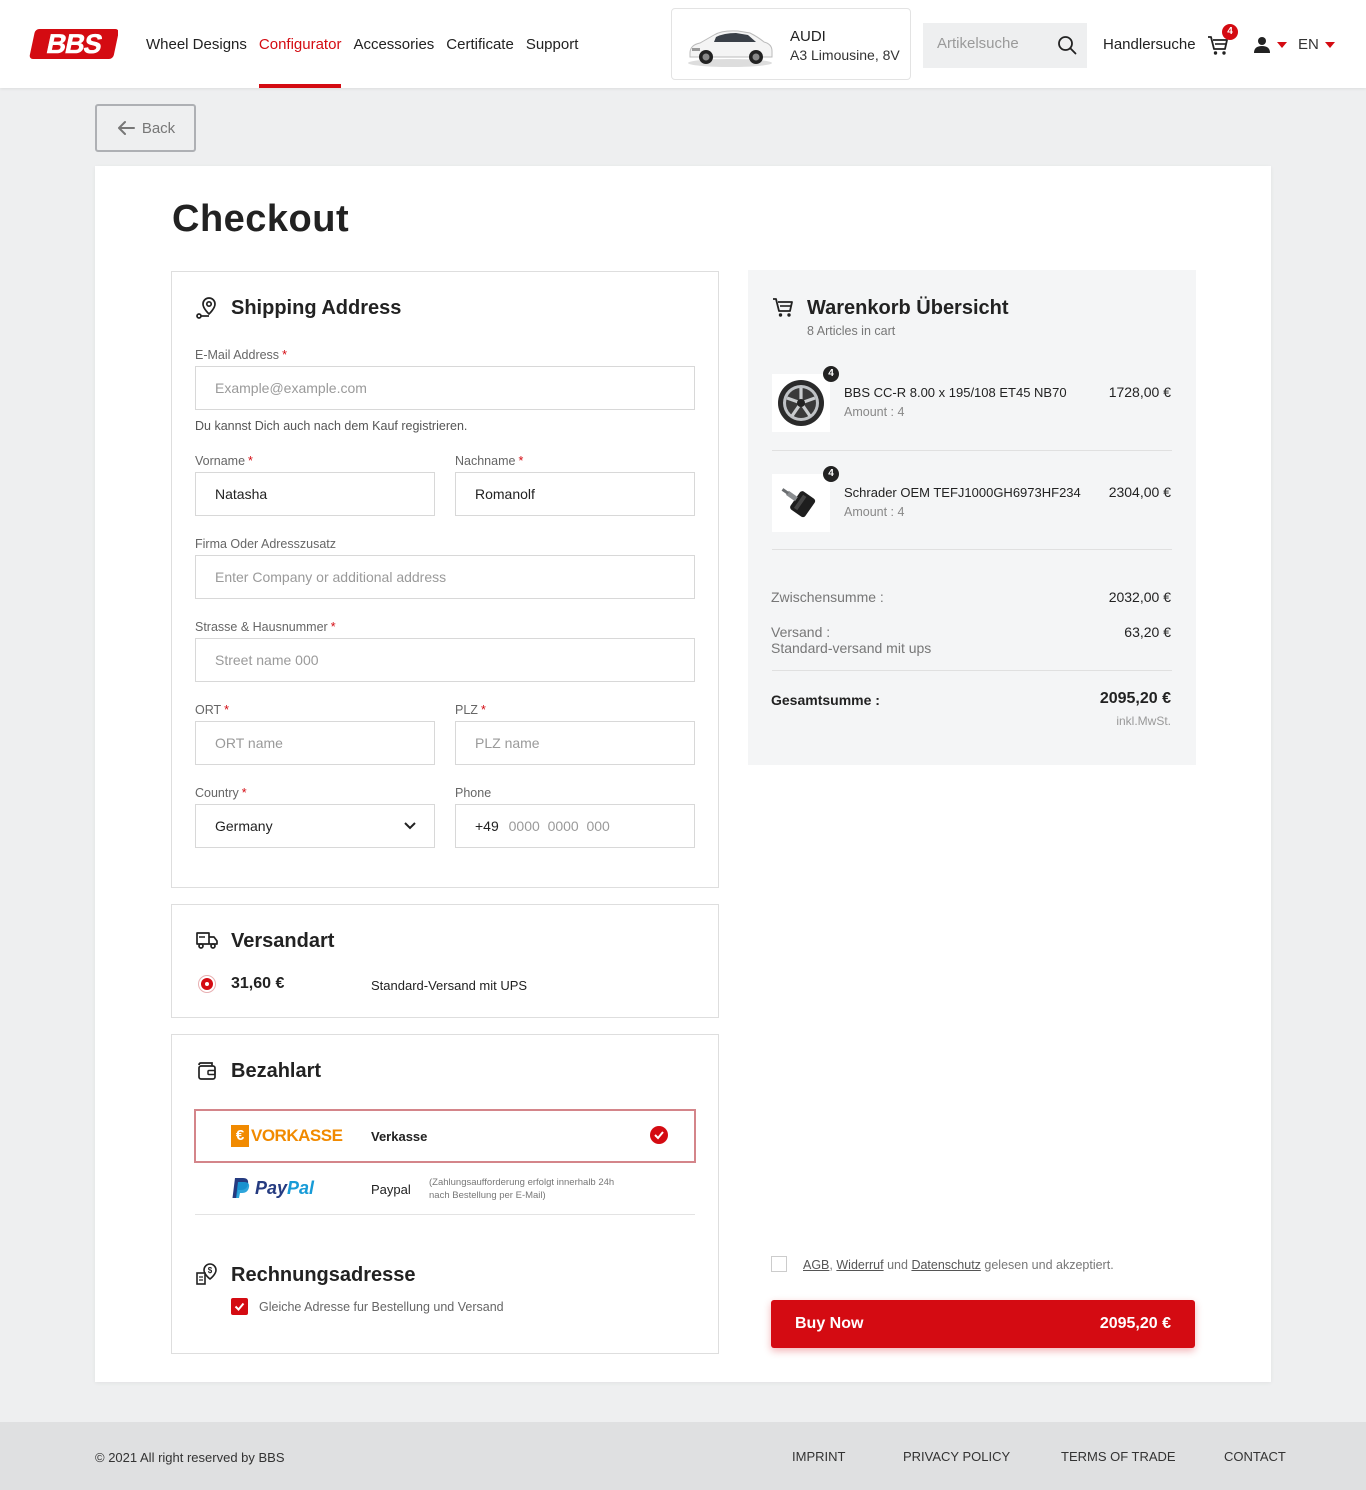 The image size is (1366, 1490). Describe the element at coordinates (972, 549) in the screenshot. I see `divider` at that location.